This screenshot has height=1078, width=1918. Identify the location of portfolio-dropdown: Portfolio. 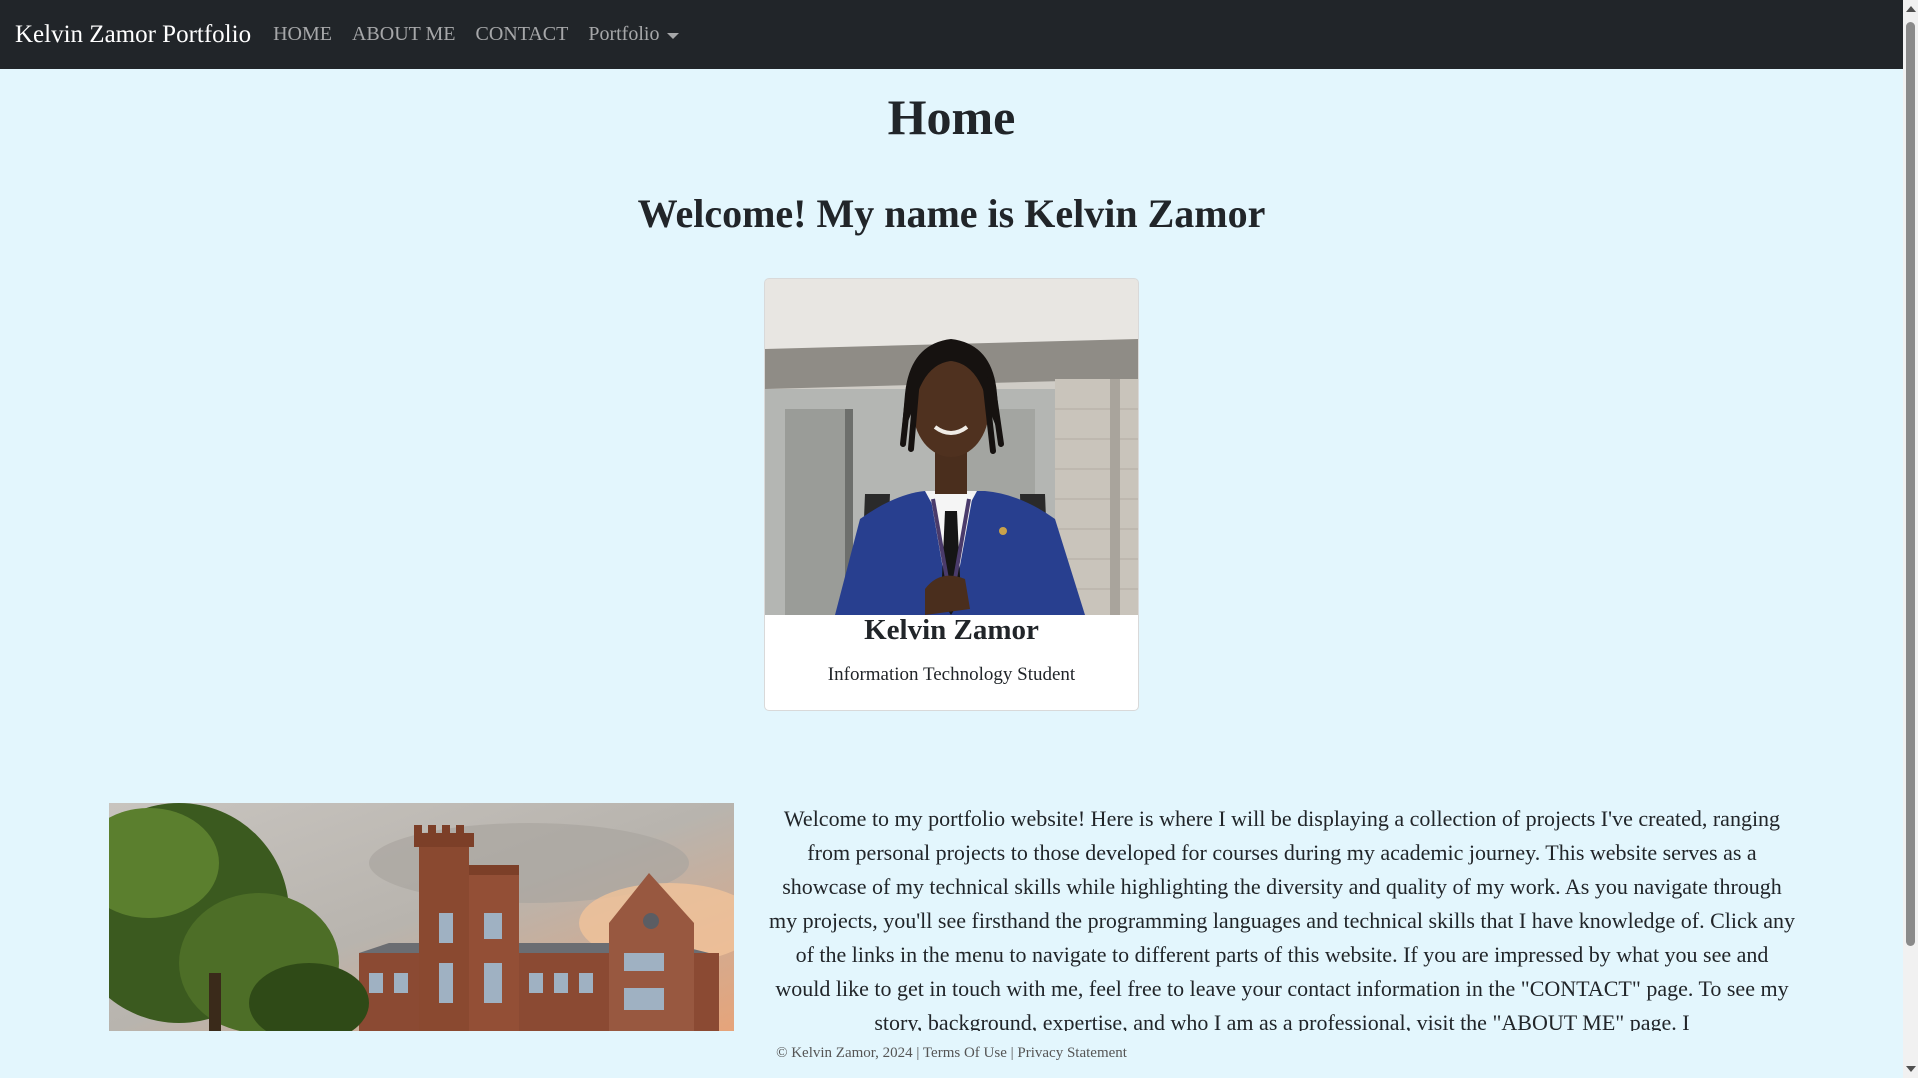
(633, 34).